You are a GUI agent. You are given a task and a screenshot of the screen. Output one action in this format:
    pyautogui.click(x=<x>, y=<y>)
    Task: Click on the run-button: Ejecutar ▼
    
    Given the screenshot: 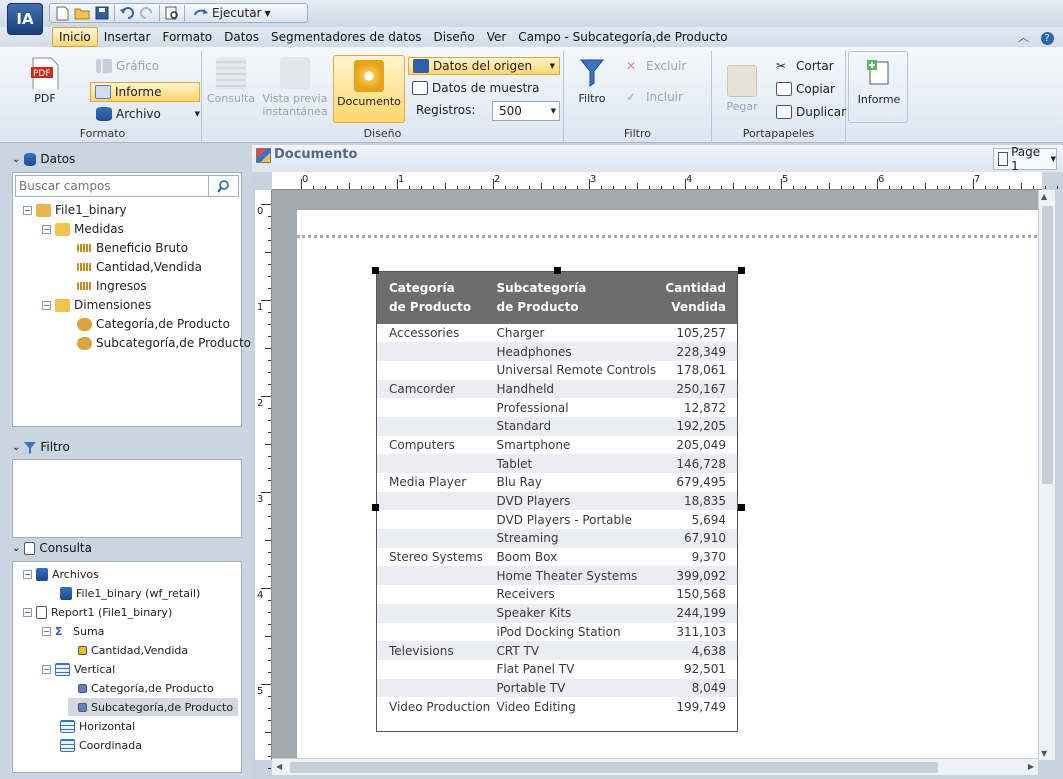 What is the action you would take?
    pyautogui.click(x=232, y=13)
    